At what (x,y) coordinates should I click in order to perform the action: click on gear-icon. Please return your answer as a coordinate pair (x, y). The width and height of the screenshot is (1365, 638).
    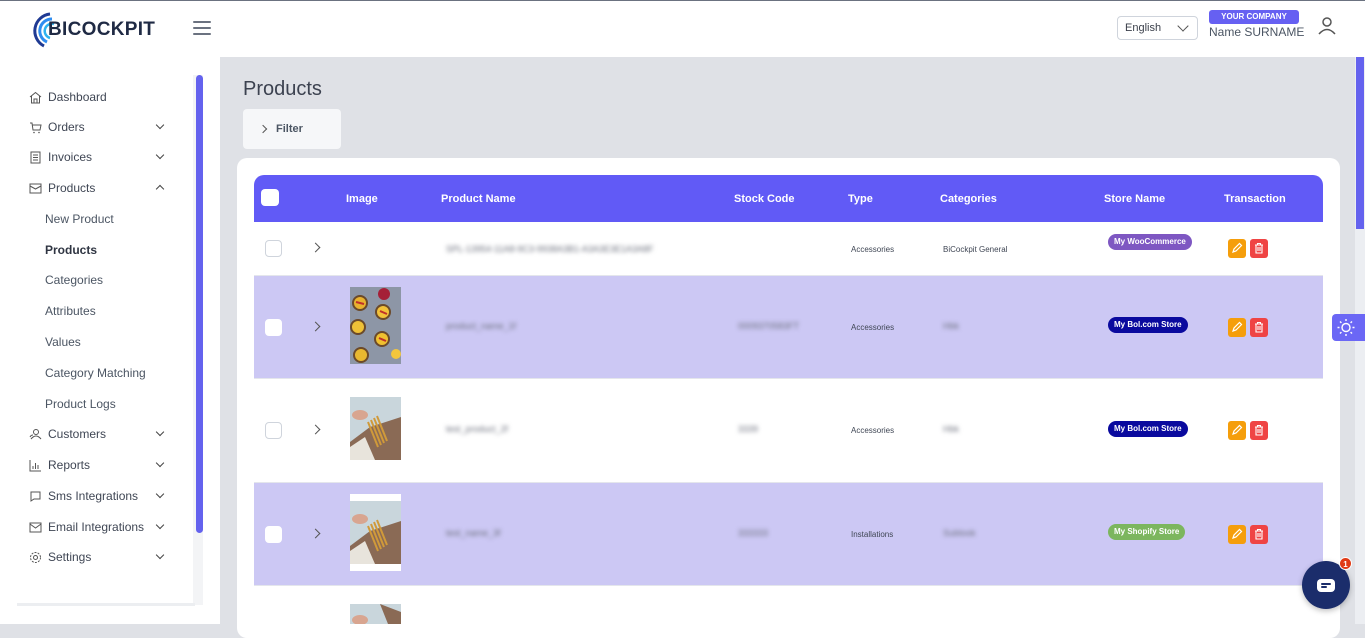
    Looking at the image, I should click on (35, 557).